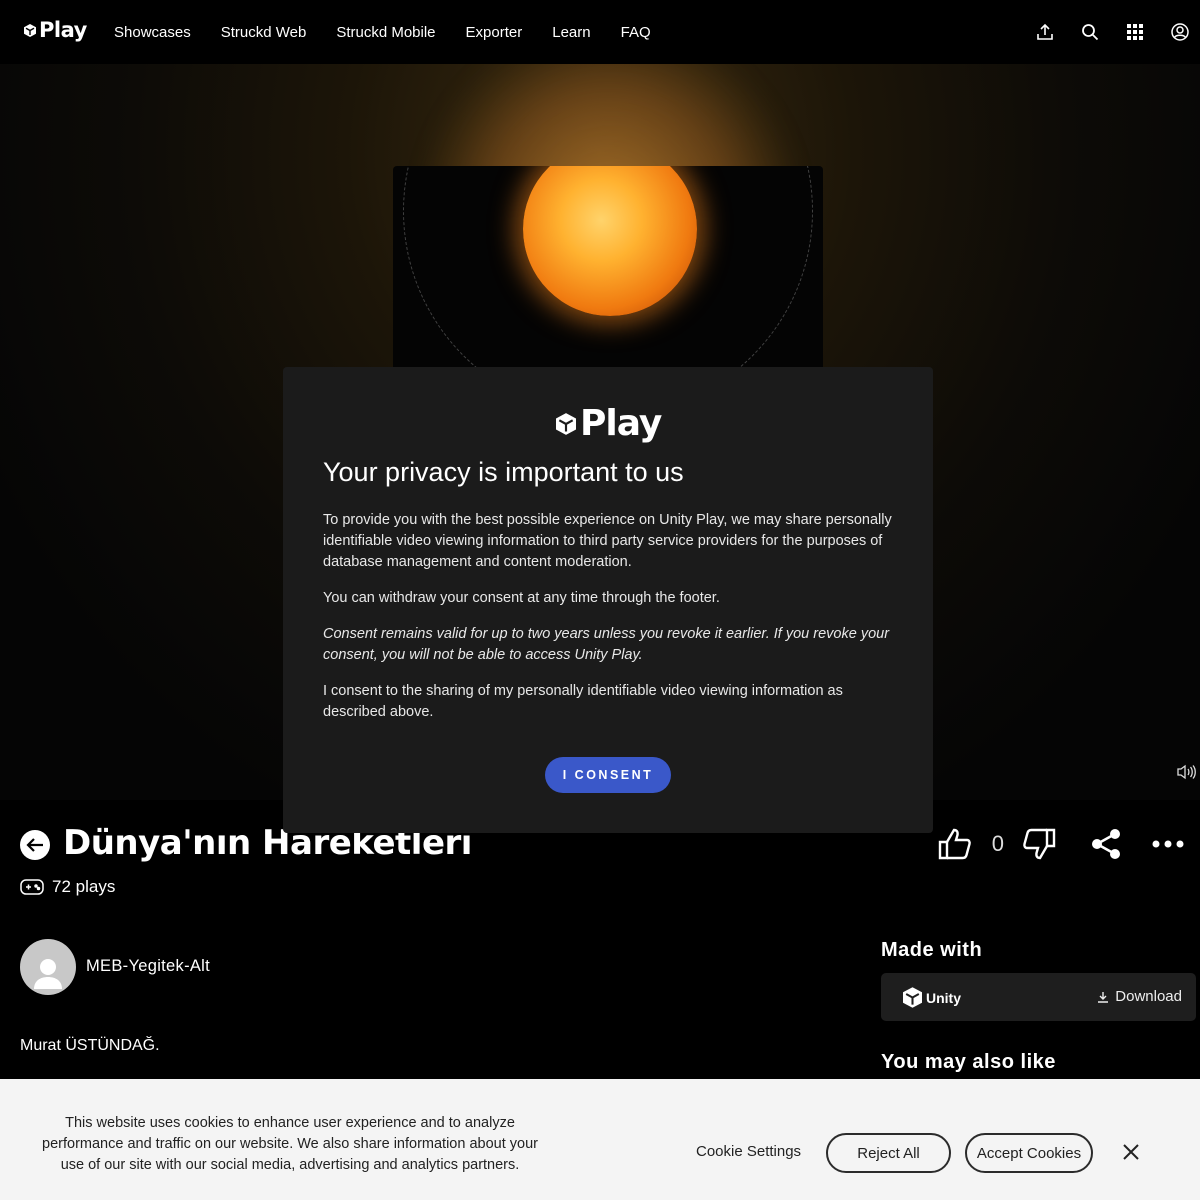 Image resolution: width=1200 pixels, height=1200 pixels. Describe the element at coordinates (148, 966) in the screenshot. I see `author-name: MEB-Yegitek-Alt` at that location.